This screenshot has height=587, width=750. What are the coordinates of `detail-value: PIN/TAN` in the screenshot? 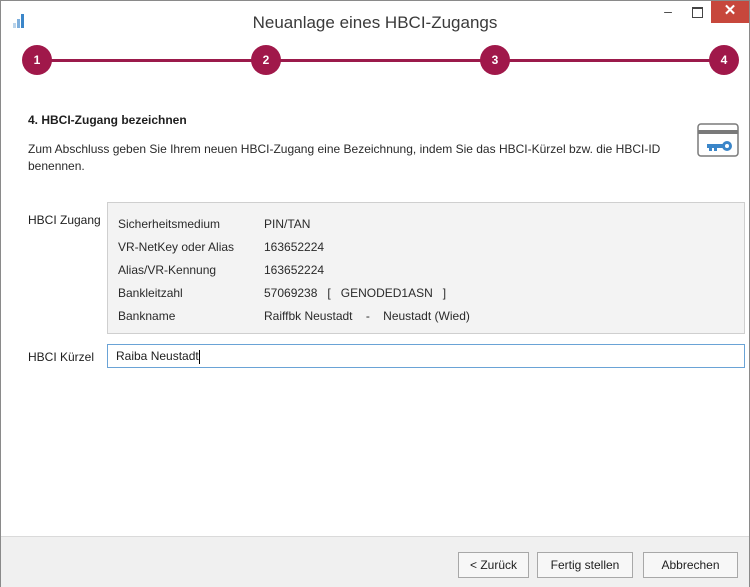 It's located at (287, 224).